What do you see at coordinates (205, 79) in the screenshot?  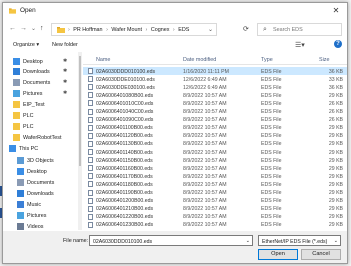 I see `file-date: 12/6/2022 6:49 AM` at bounding box center [205, 79].